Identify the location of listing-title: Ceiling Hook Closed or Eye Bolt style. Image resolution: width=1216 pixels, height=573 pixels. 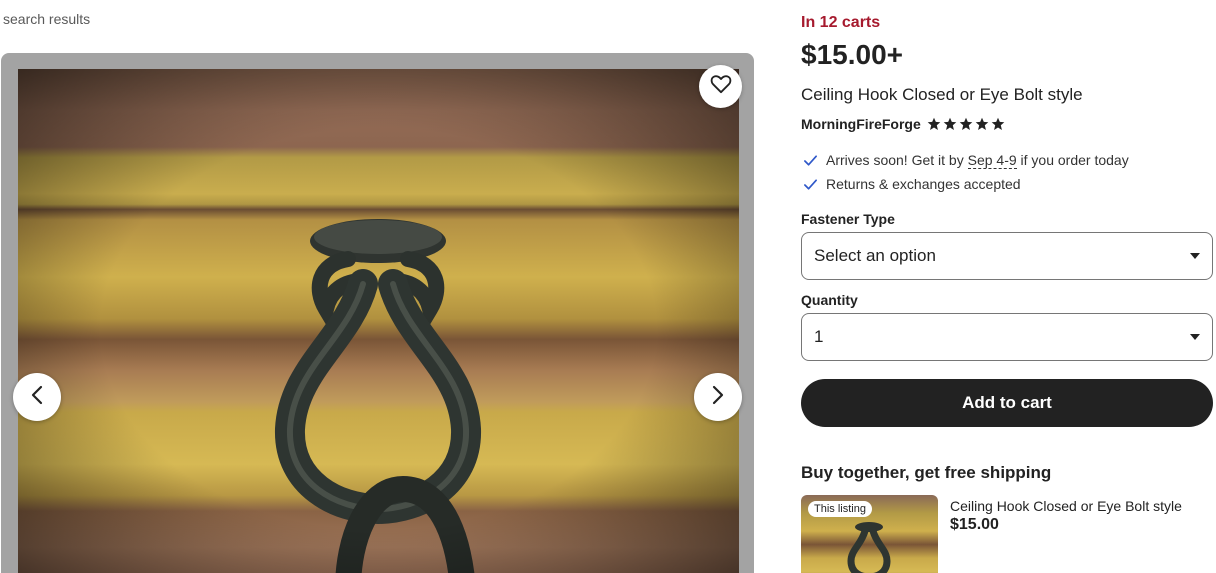
(942, 94).